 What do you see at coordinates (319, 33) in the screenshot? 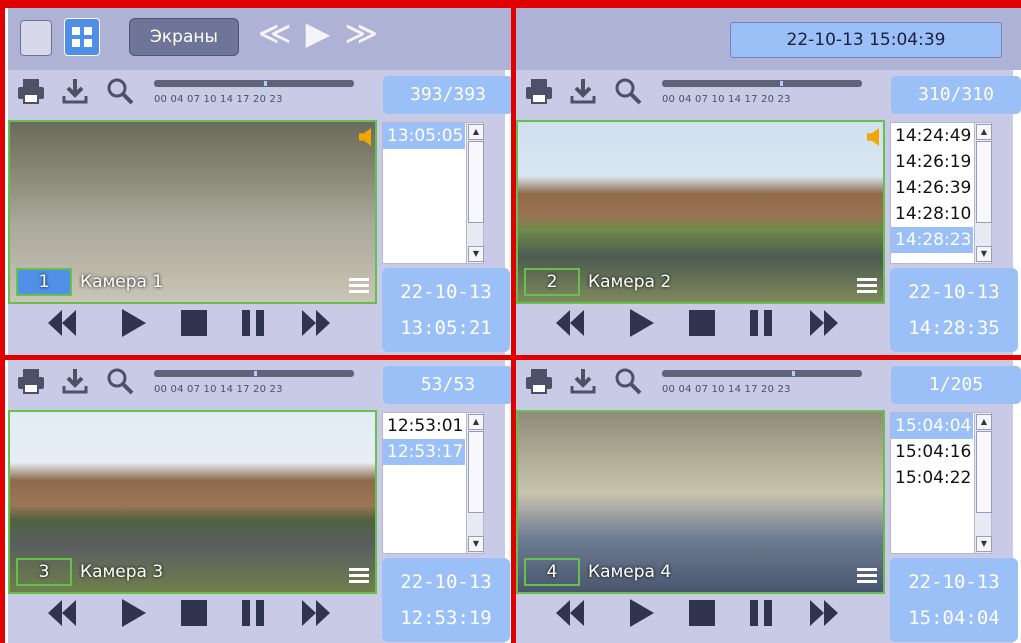
I see `screen-navigation: ≪ ▶ ≫` at bounding box center [319, 33].